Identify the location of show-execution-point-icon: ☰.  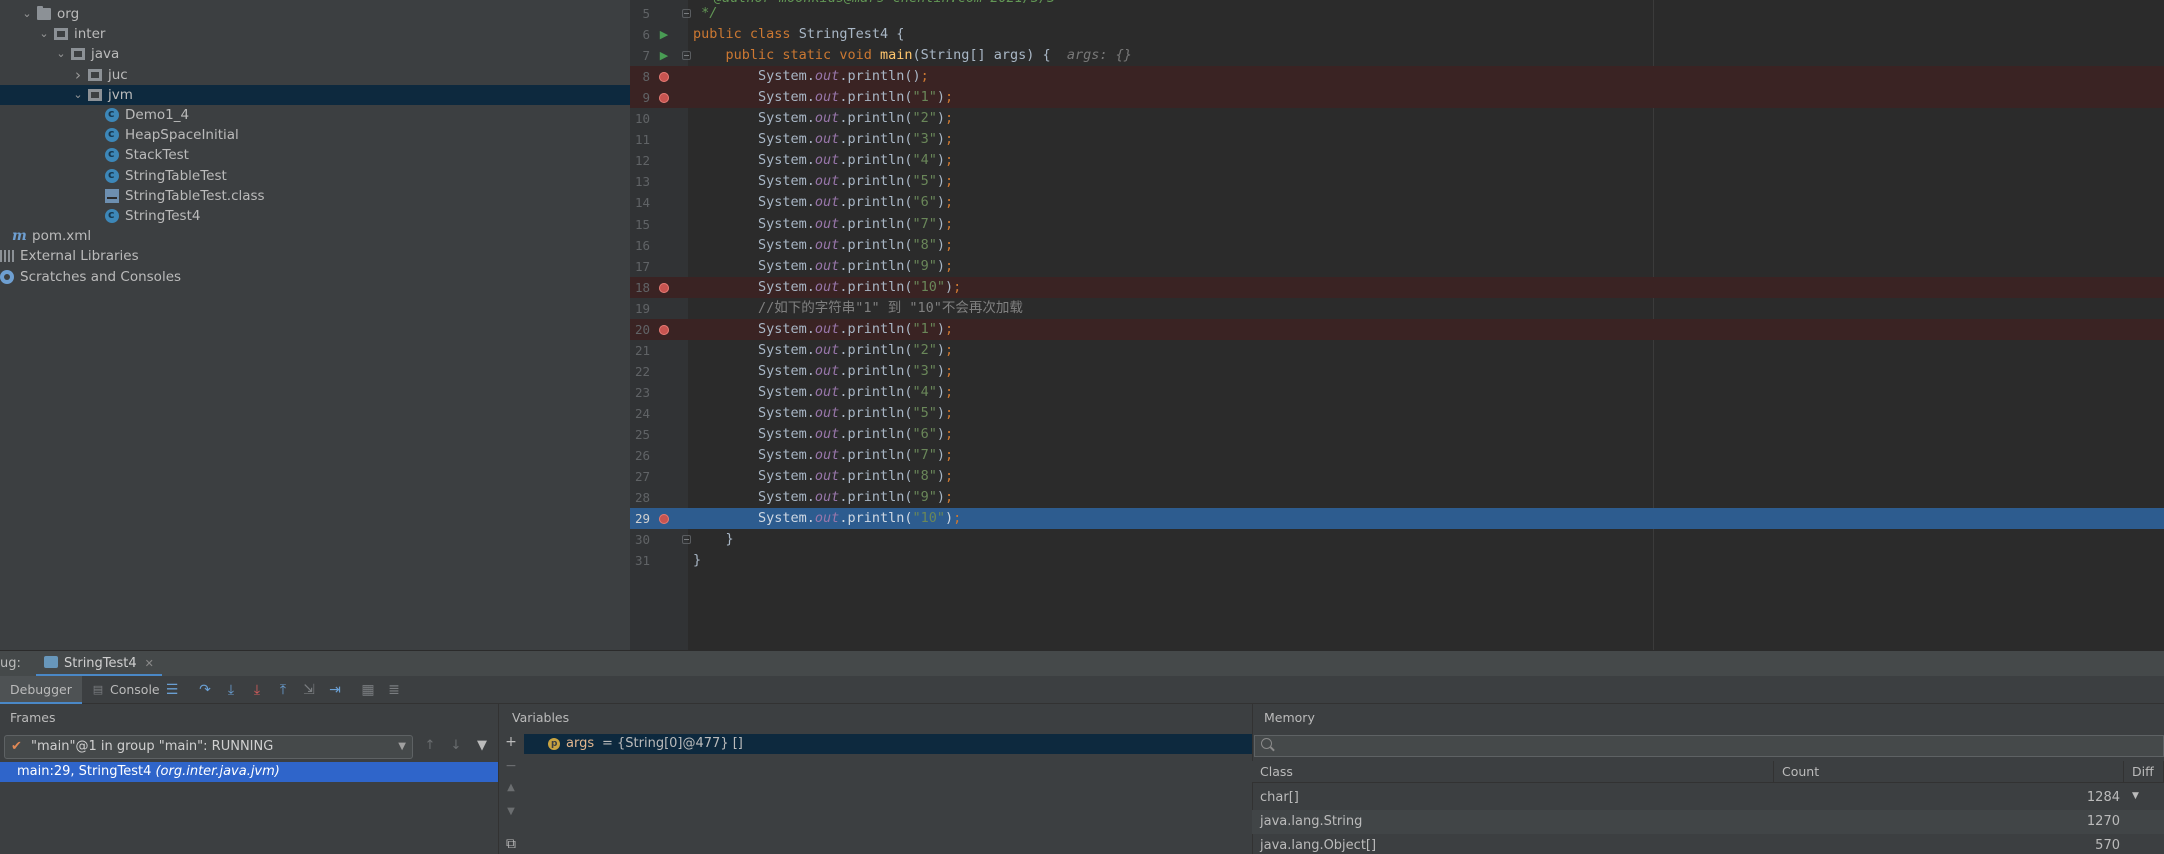
(172, 690).